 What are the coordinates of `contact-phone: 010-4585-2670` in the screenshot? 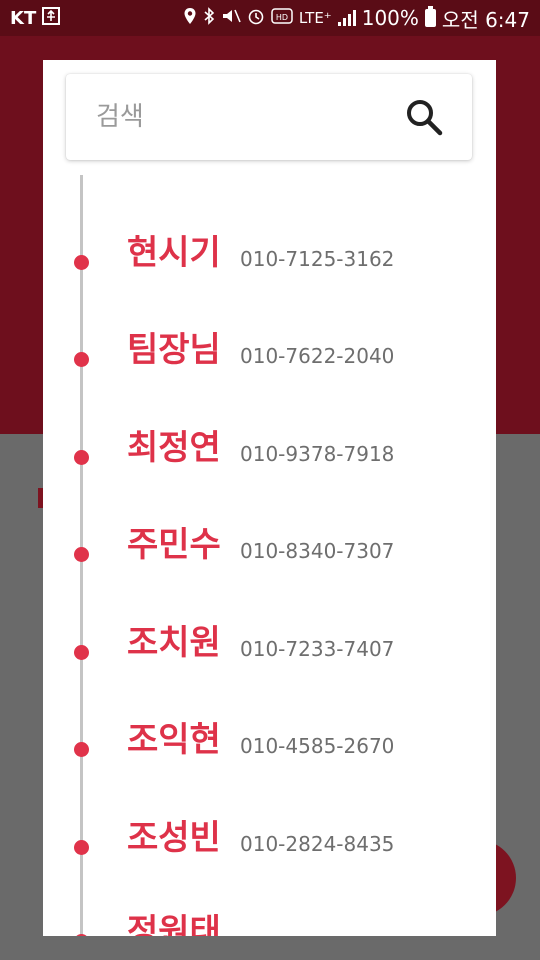 It's located at (317, 746).